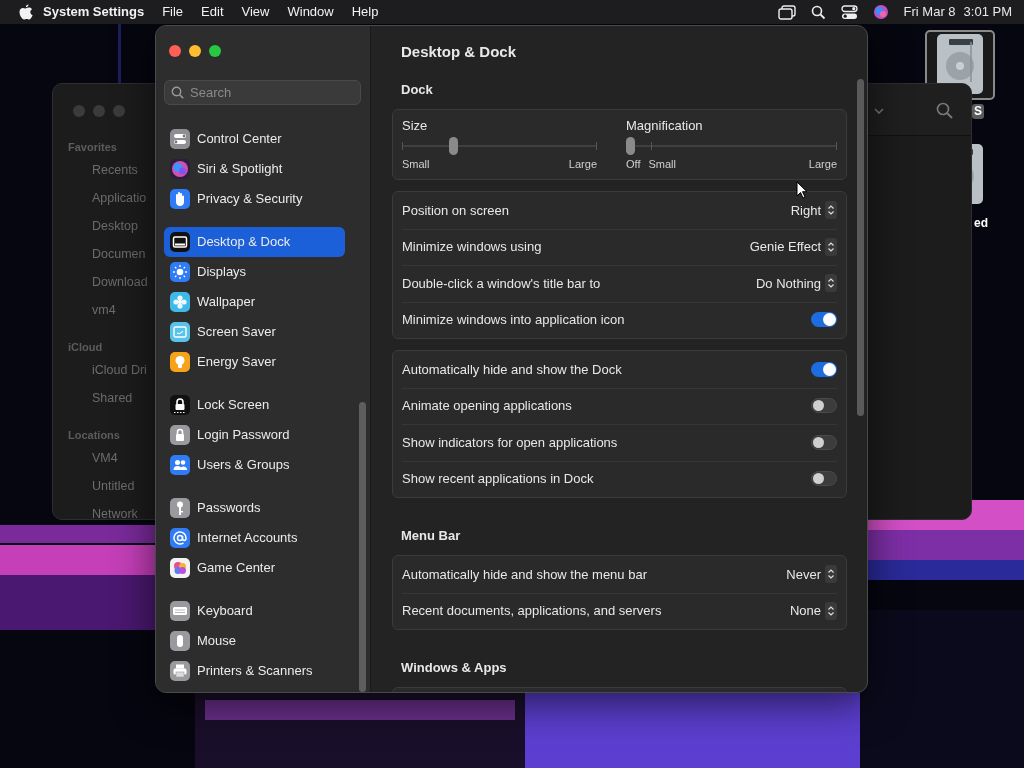 The width and height of the screenshot is (1024, 768). I want to click on close-button, so click(175, 51).